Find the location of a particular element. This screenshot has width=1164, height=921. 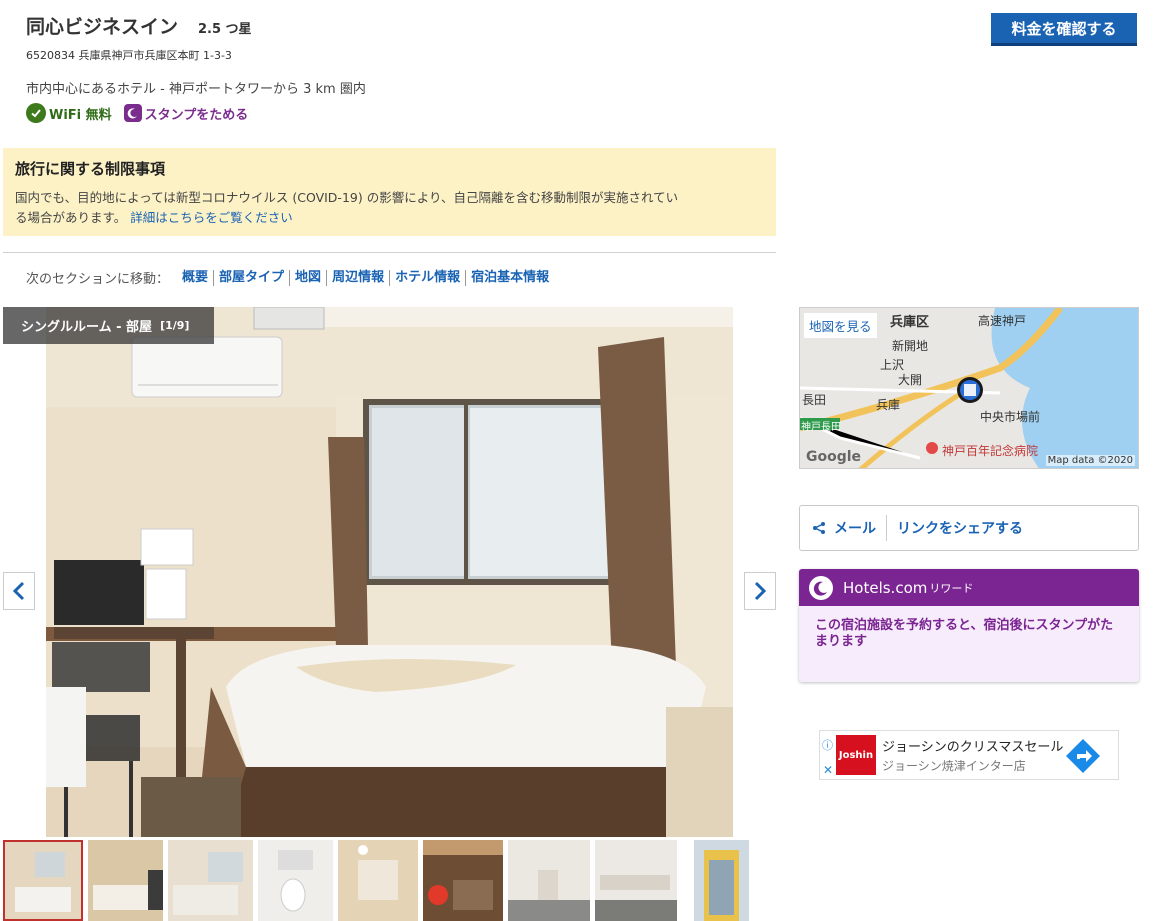

room-photo-label: シングルルーム - 部屋 [1/9] is located at coordinates (108, 325).